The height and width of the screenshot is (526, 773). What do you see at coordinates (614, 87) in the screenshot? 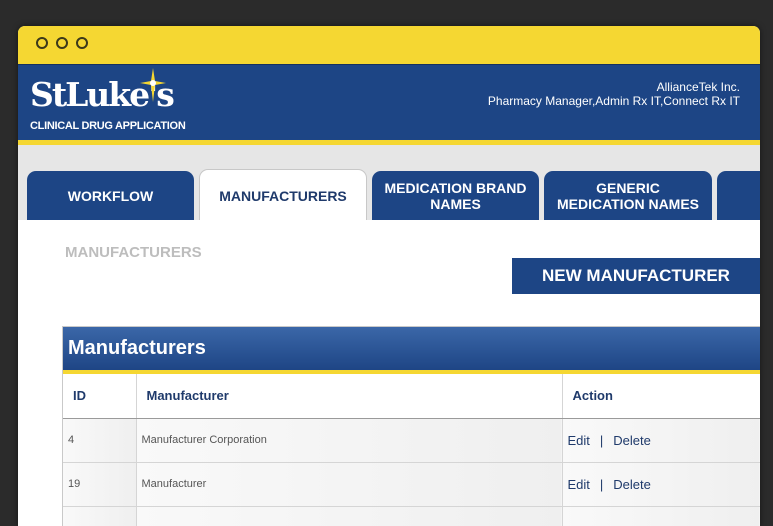
I see `org-name: AllianceTek Inc.` at bounding box center [614, 87].